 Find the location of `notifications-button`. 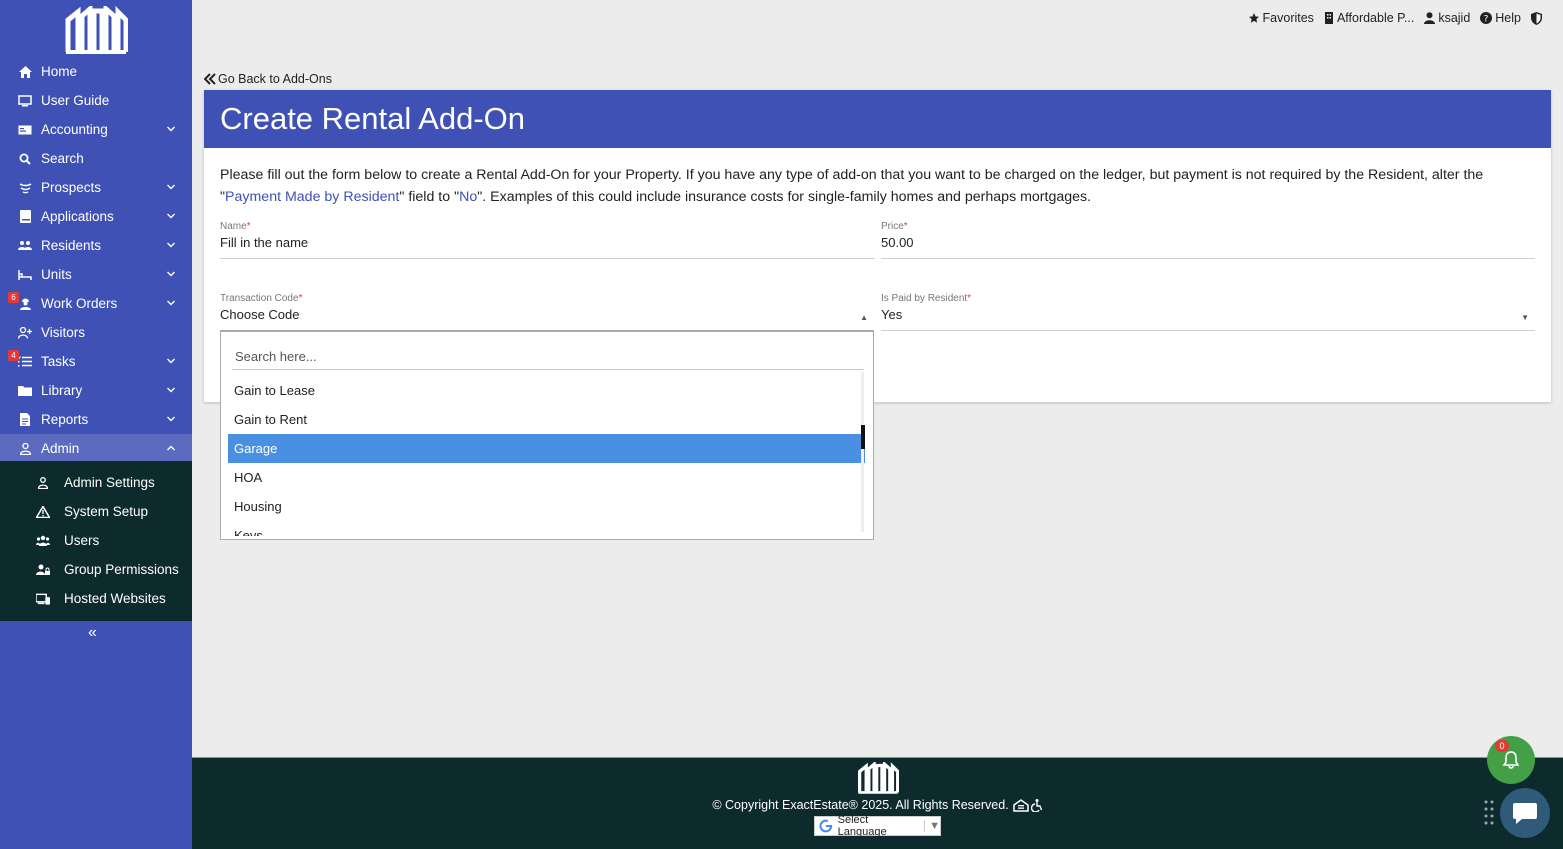

notifications-button is located at coordinates (1511, 760).